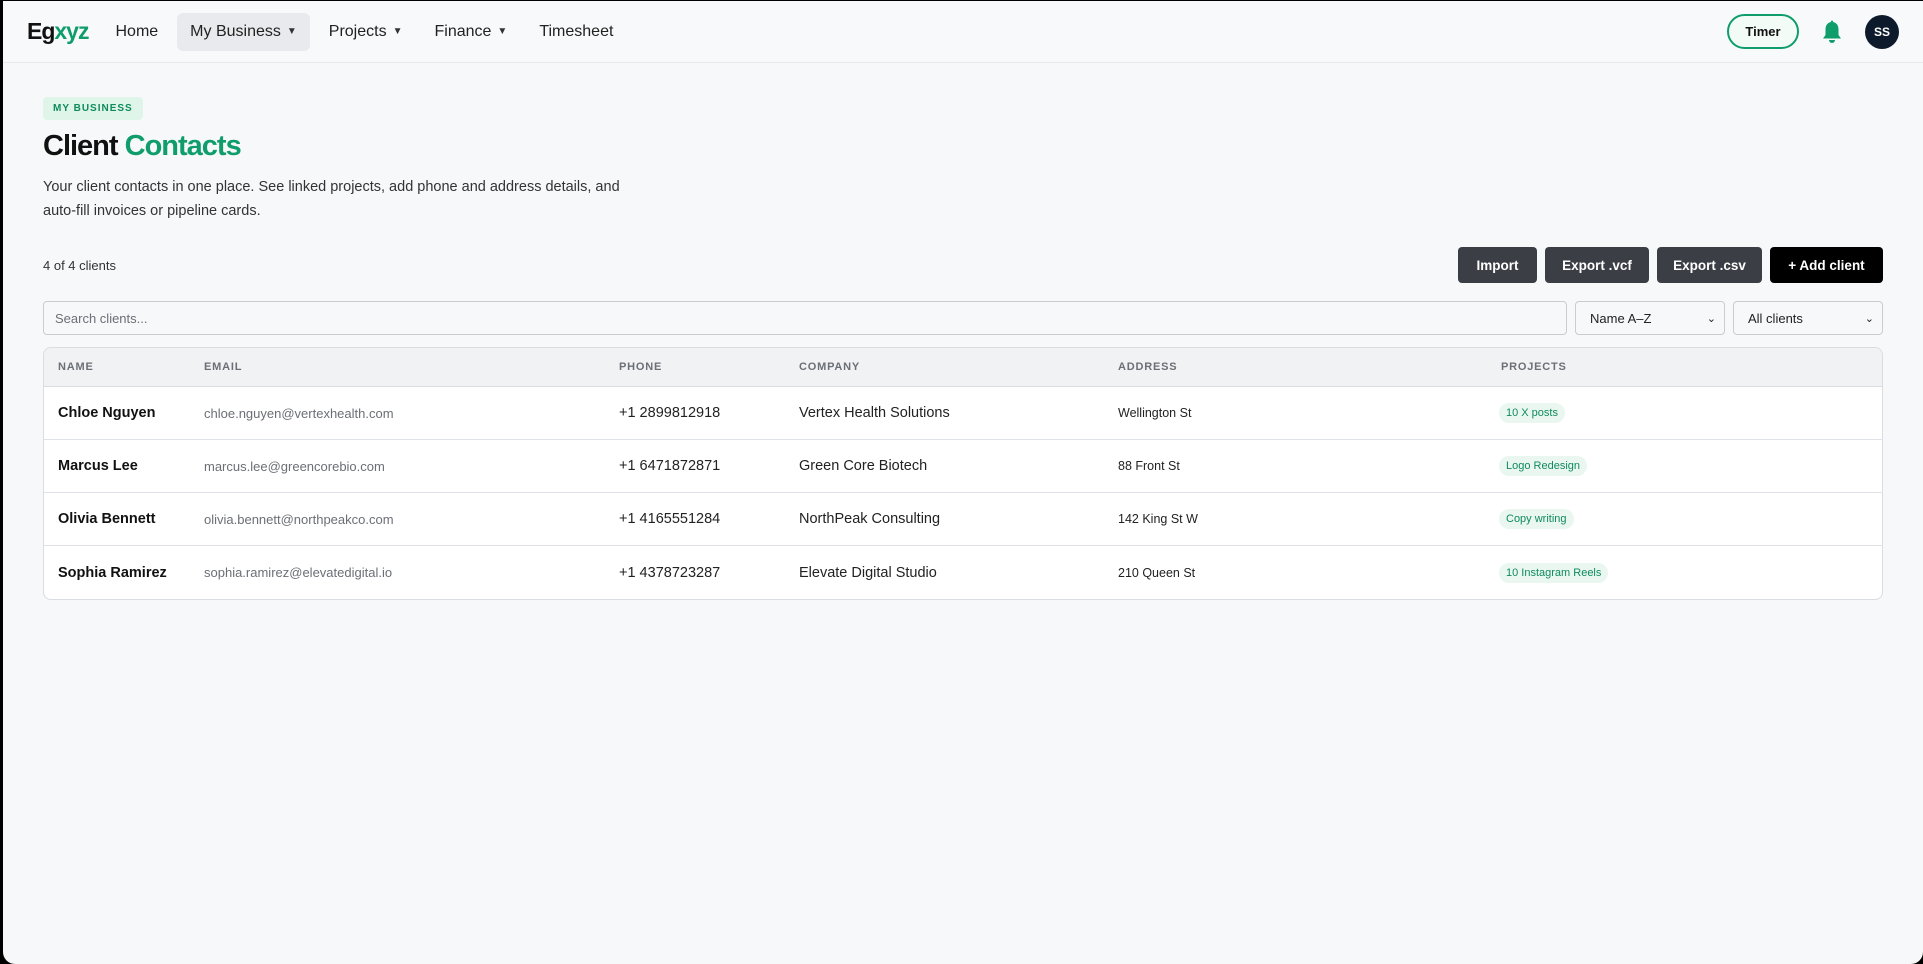  Describe the element at coordinates (1532, 413) in the screenshot. I see `project-pill: 10 X posts` at that location.